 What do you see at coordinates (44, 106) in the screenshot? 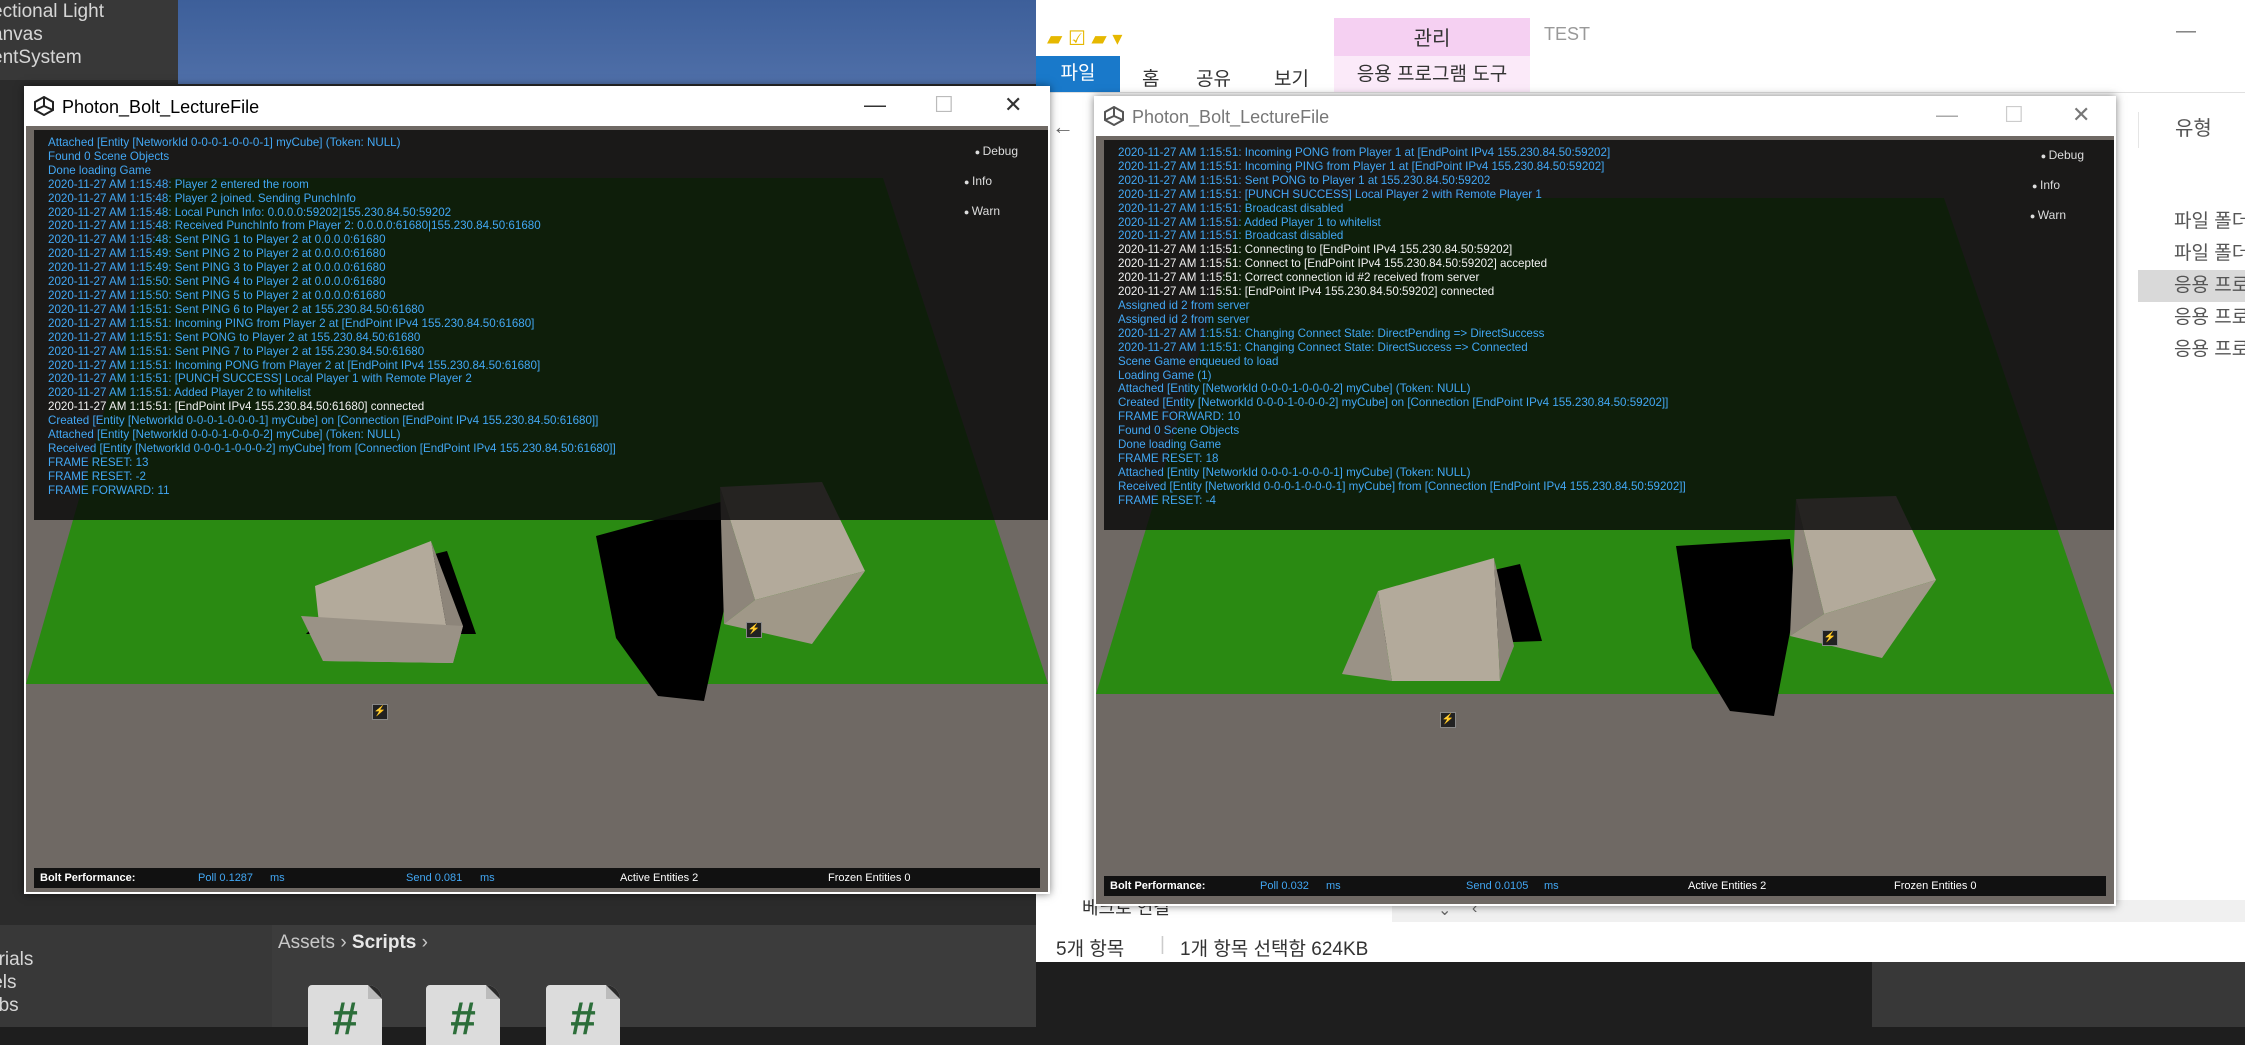
I see `unity-logo-icon` at bounding box center [44, 106].